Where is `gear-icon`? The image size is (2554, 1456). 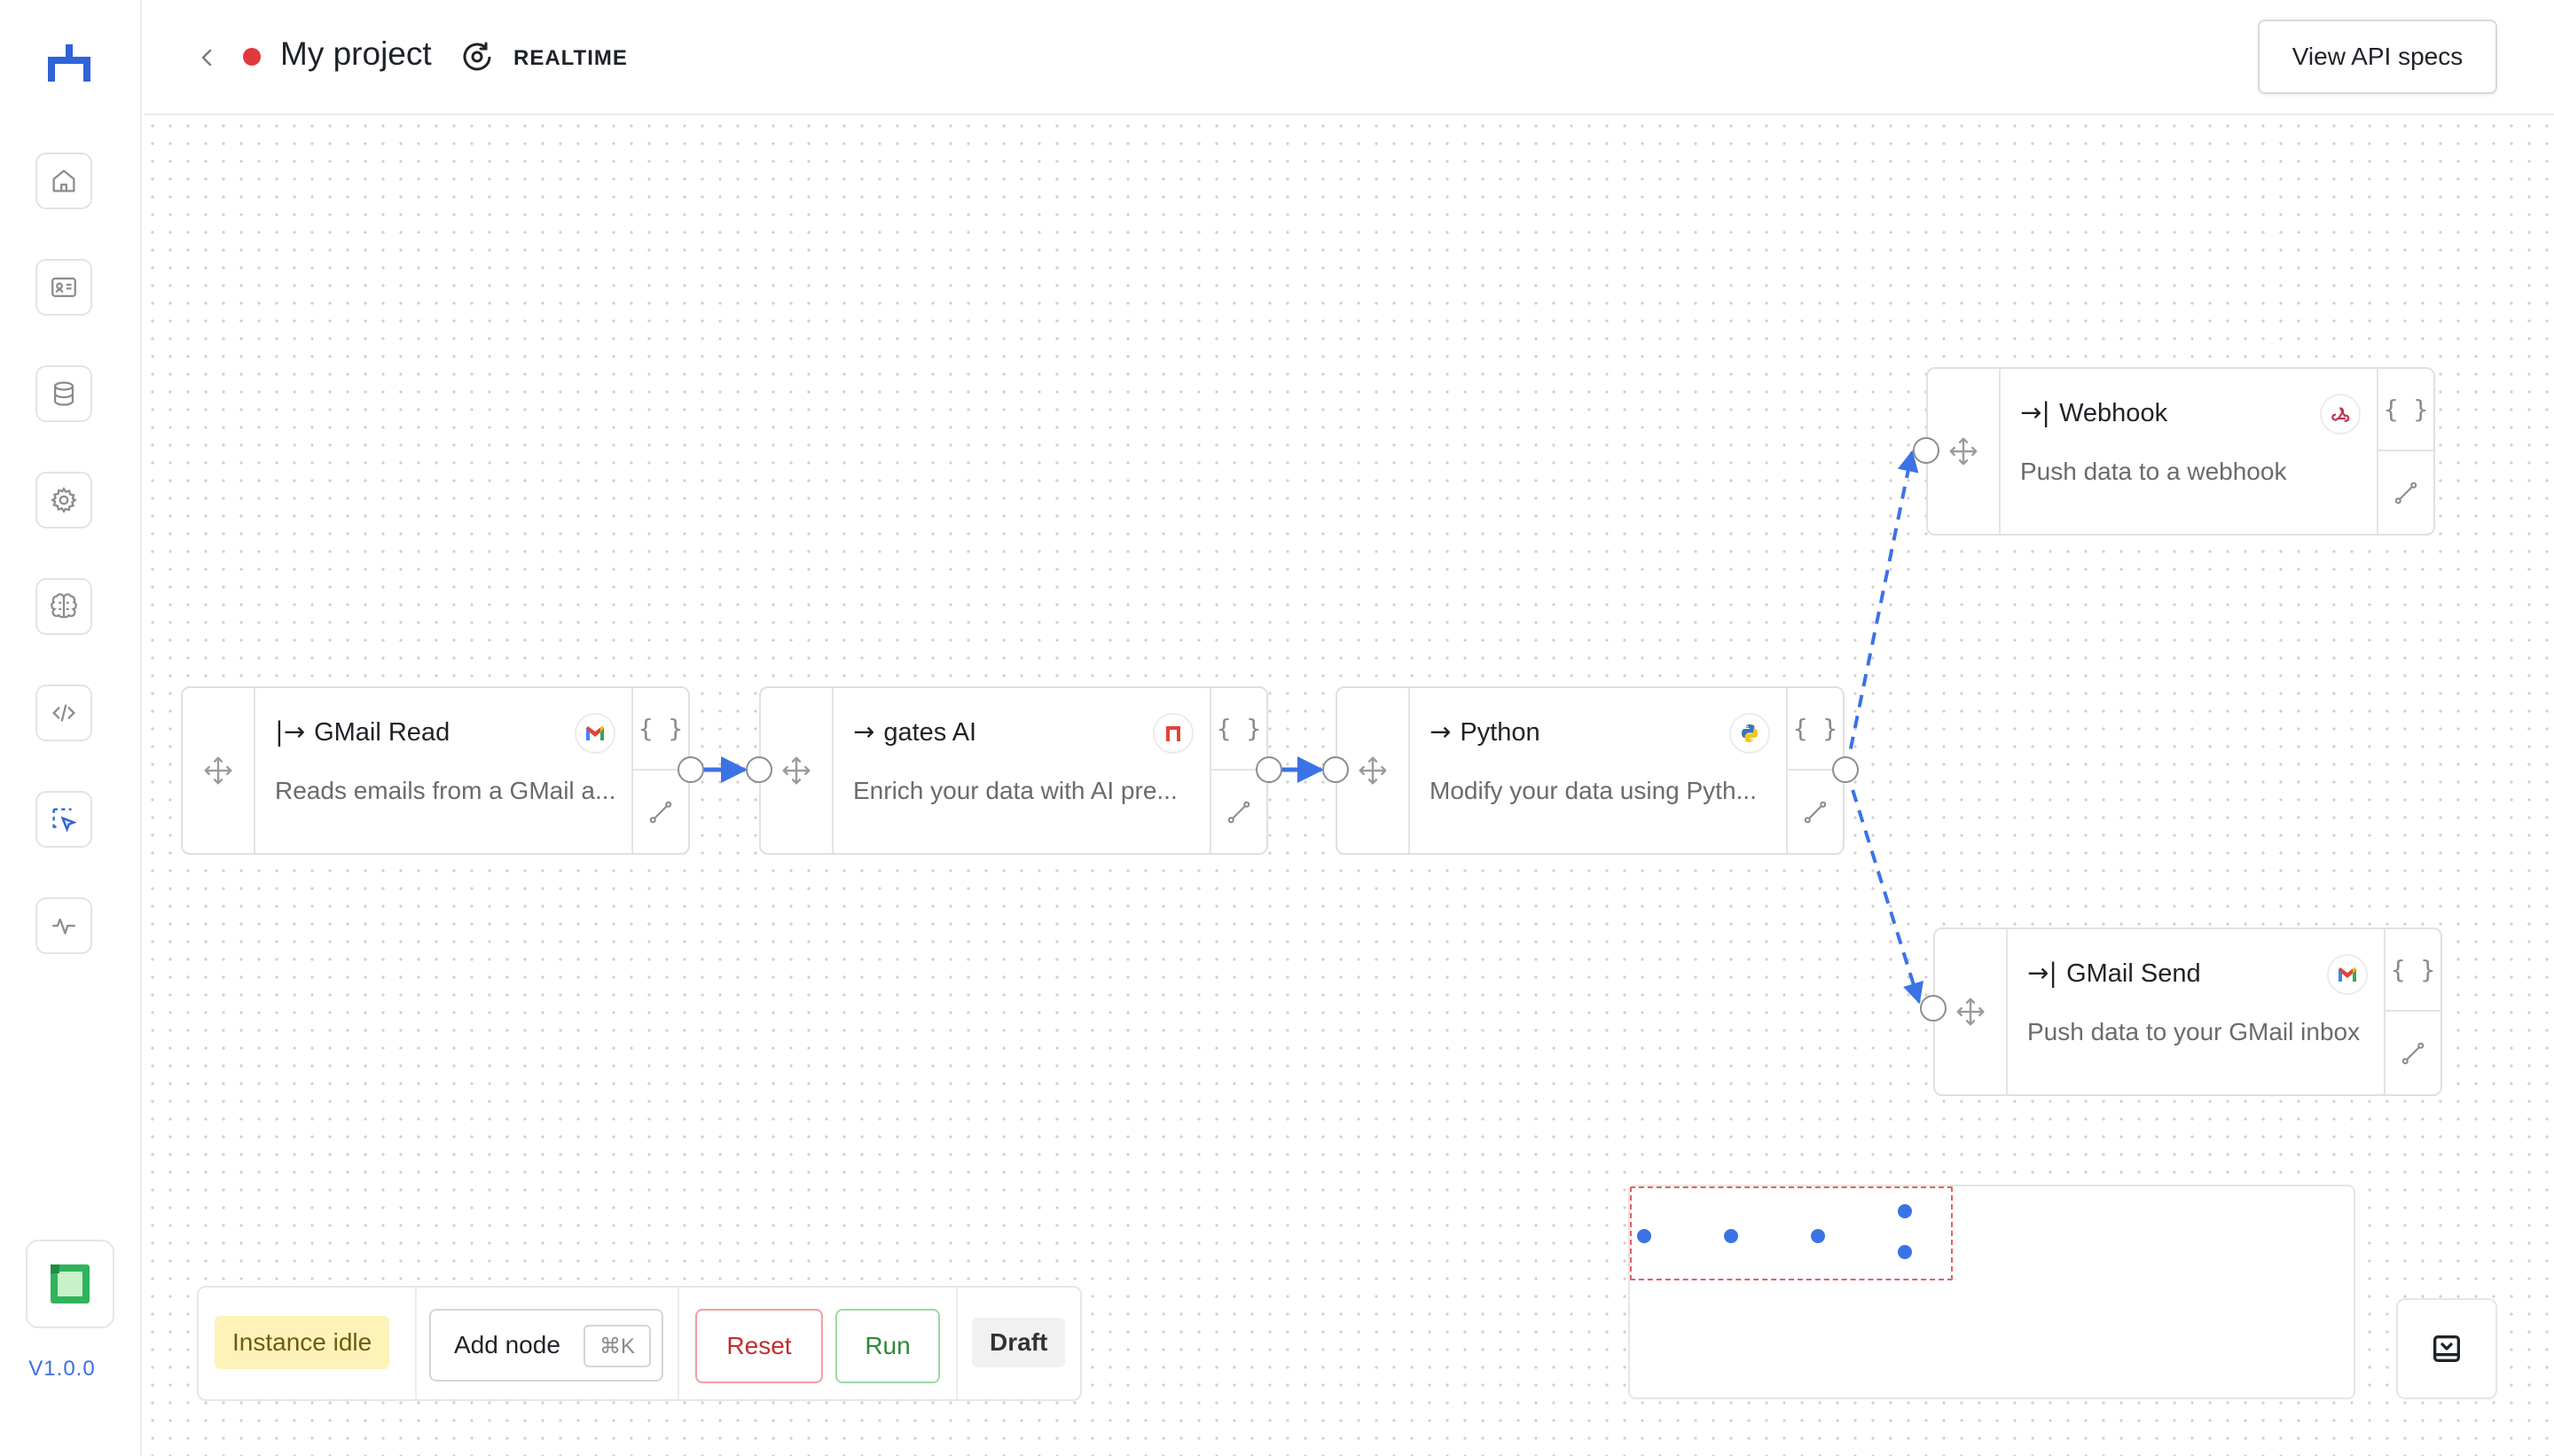
gear-icon is located at coordinates (64, 500).